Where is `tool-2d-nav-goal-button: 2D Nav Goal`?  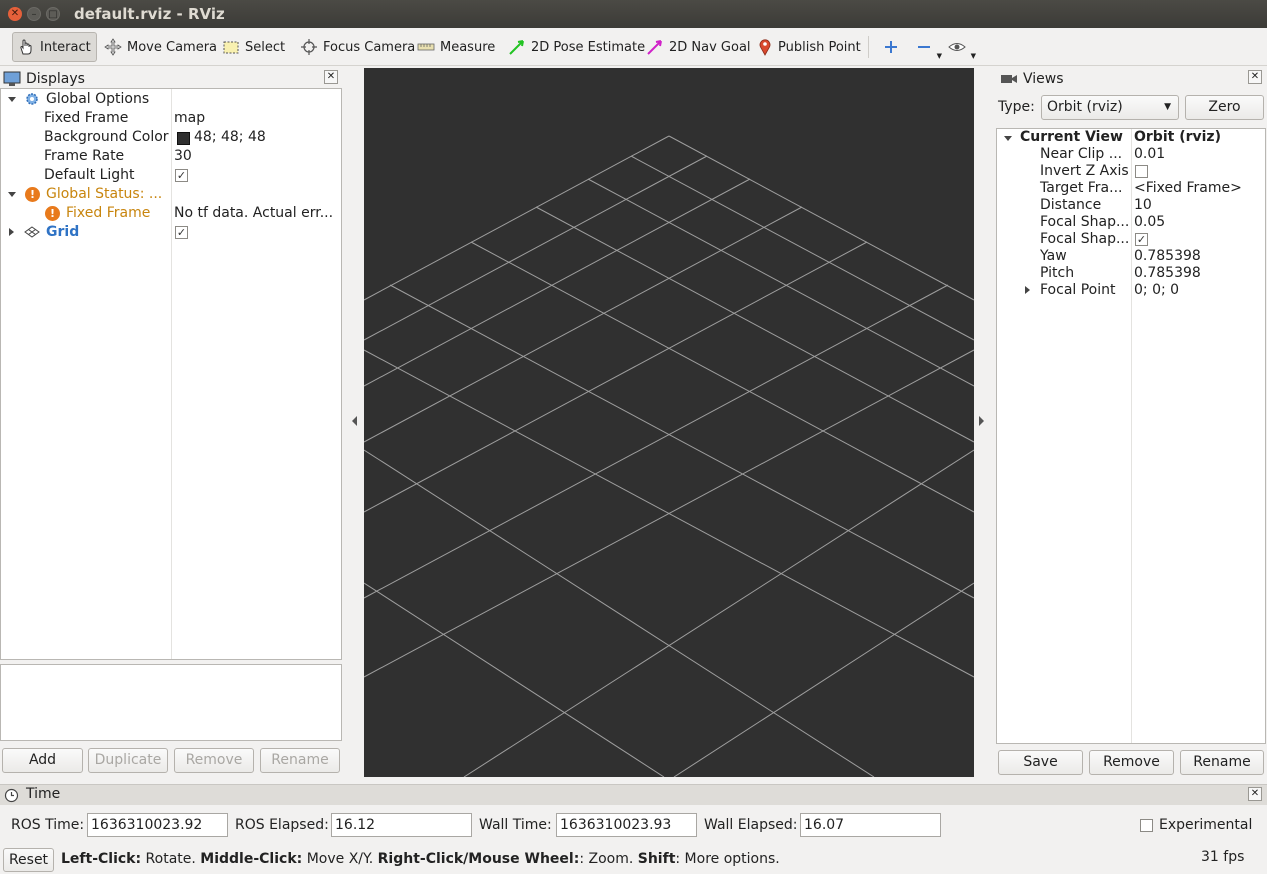 tool-2d-nav-goal-button: 2D Nav Goal is located at coordinates (698, 47).